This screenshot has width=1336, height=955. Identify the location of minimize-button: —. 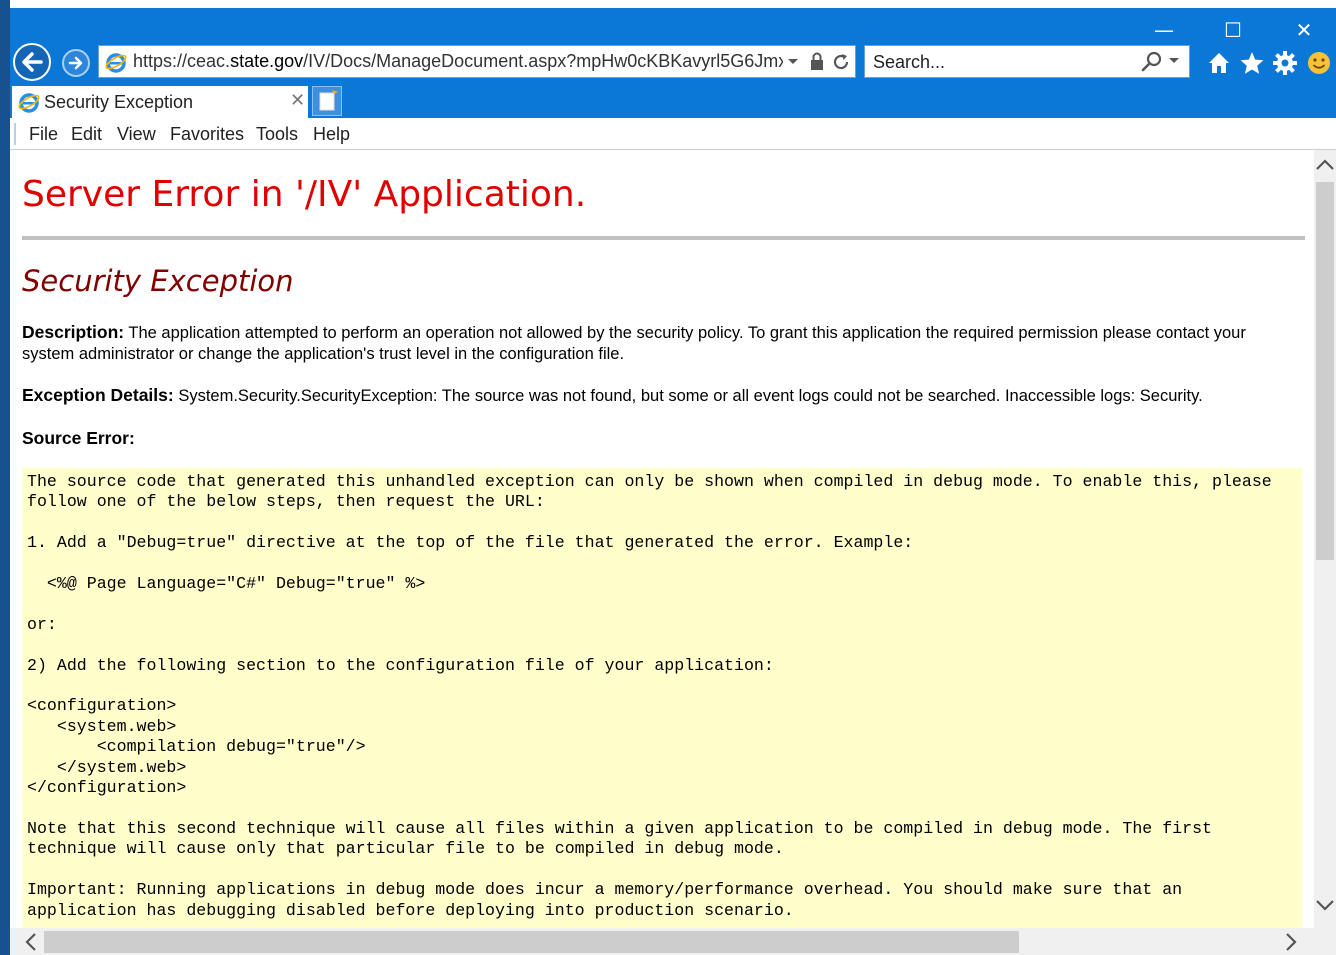
(1164, 30).